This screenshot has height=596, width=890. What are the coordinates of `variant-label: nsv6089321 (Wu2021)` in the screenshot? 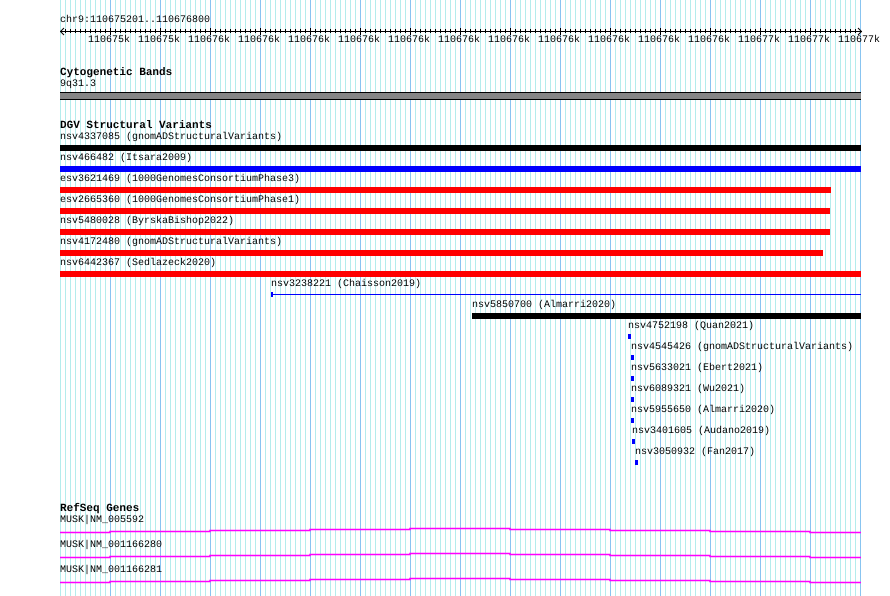 It's located at (688, 389).